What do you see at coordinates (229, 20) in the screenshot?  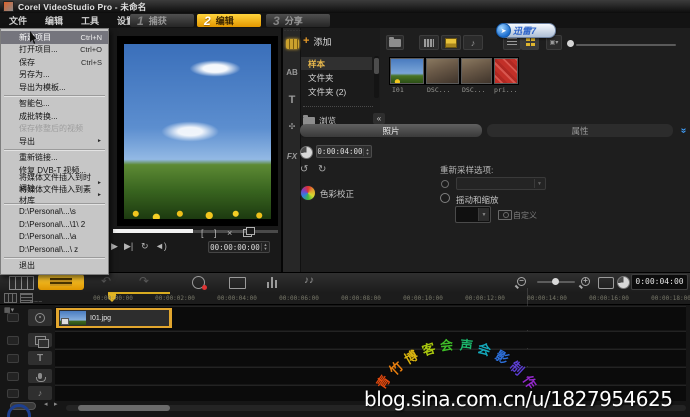 I see `tab-edit: 2 编辑` at bounding box center [229, 20].